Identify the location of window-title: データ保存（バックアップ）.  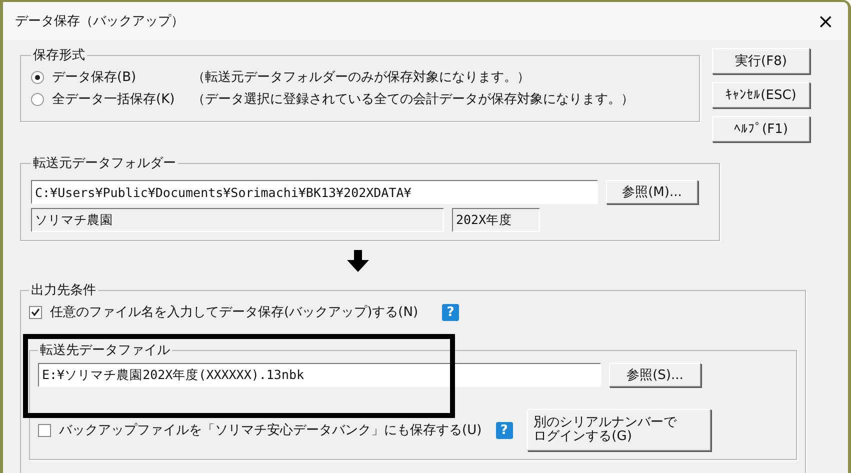
(99, 21).